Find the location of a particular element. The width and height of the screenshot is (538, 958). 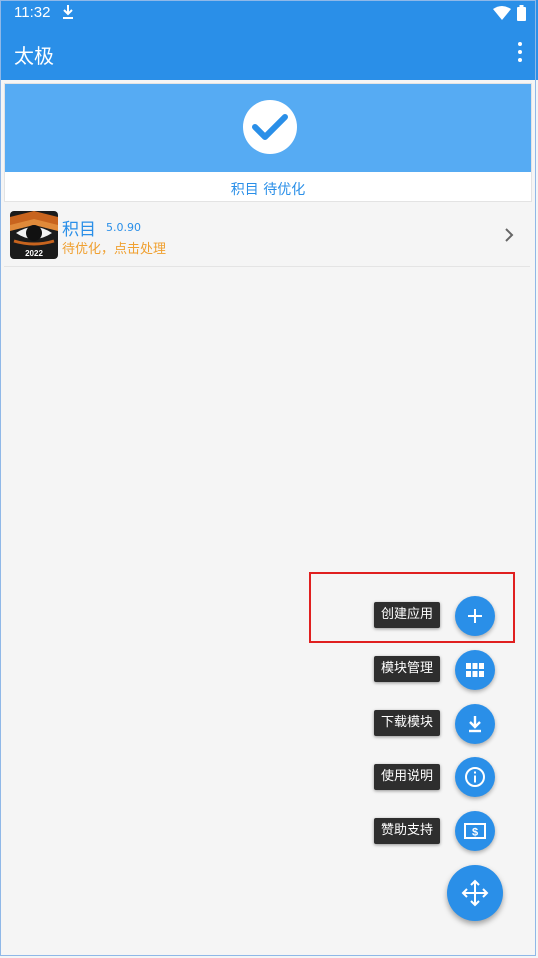

fab-sponsor-button: $ is located at coordinates (475, 831).